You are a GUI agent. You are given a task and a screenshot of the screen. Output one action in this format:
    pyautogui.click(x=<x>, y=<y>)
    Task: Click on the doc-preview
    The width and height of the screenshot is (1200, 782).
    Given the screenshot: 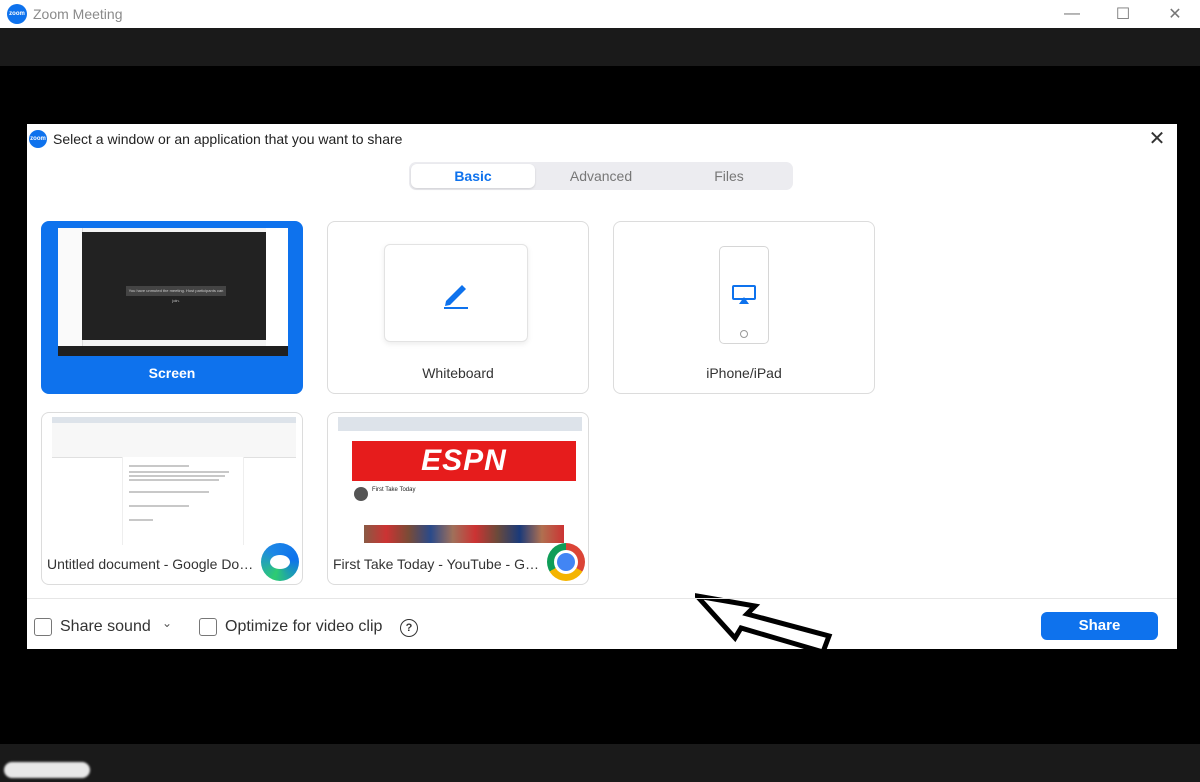 What is the action you would take?
    pyautogui.click(x=174, y=481)
    